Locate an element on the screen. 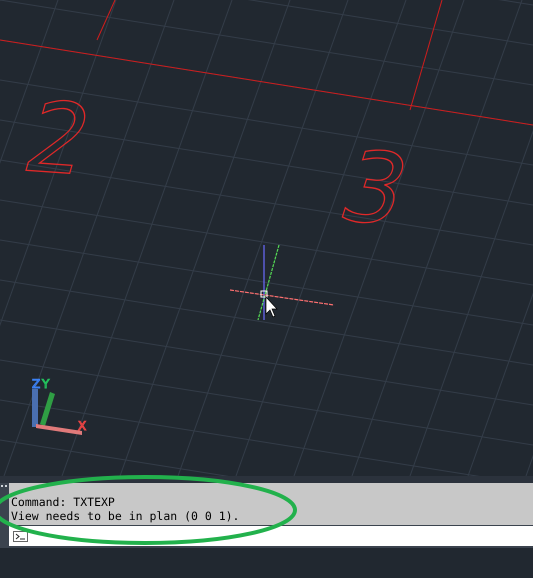 The image size is (533, 578). axis-label: X is located at coordinates (82, 426).